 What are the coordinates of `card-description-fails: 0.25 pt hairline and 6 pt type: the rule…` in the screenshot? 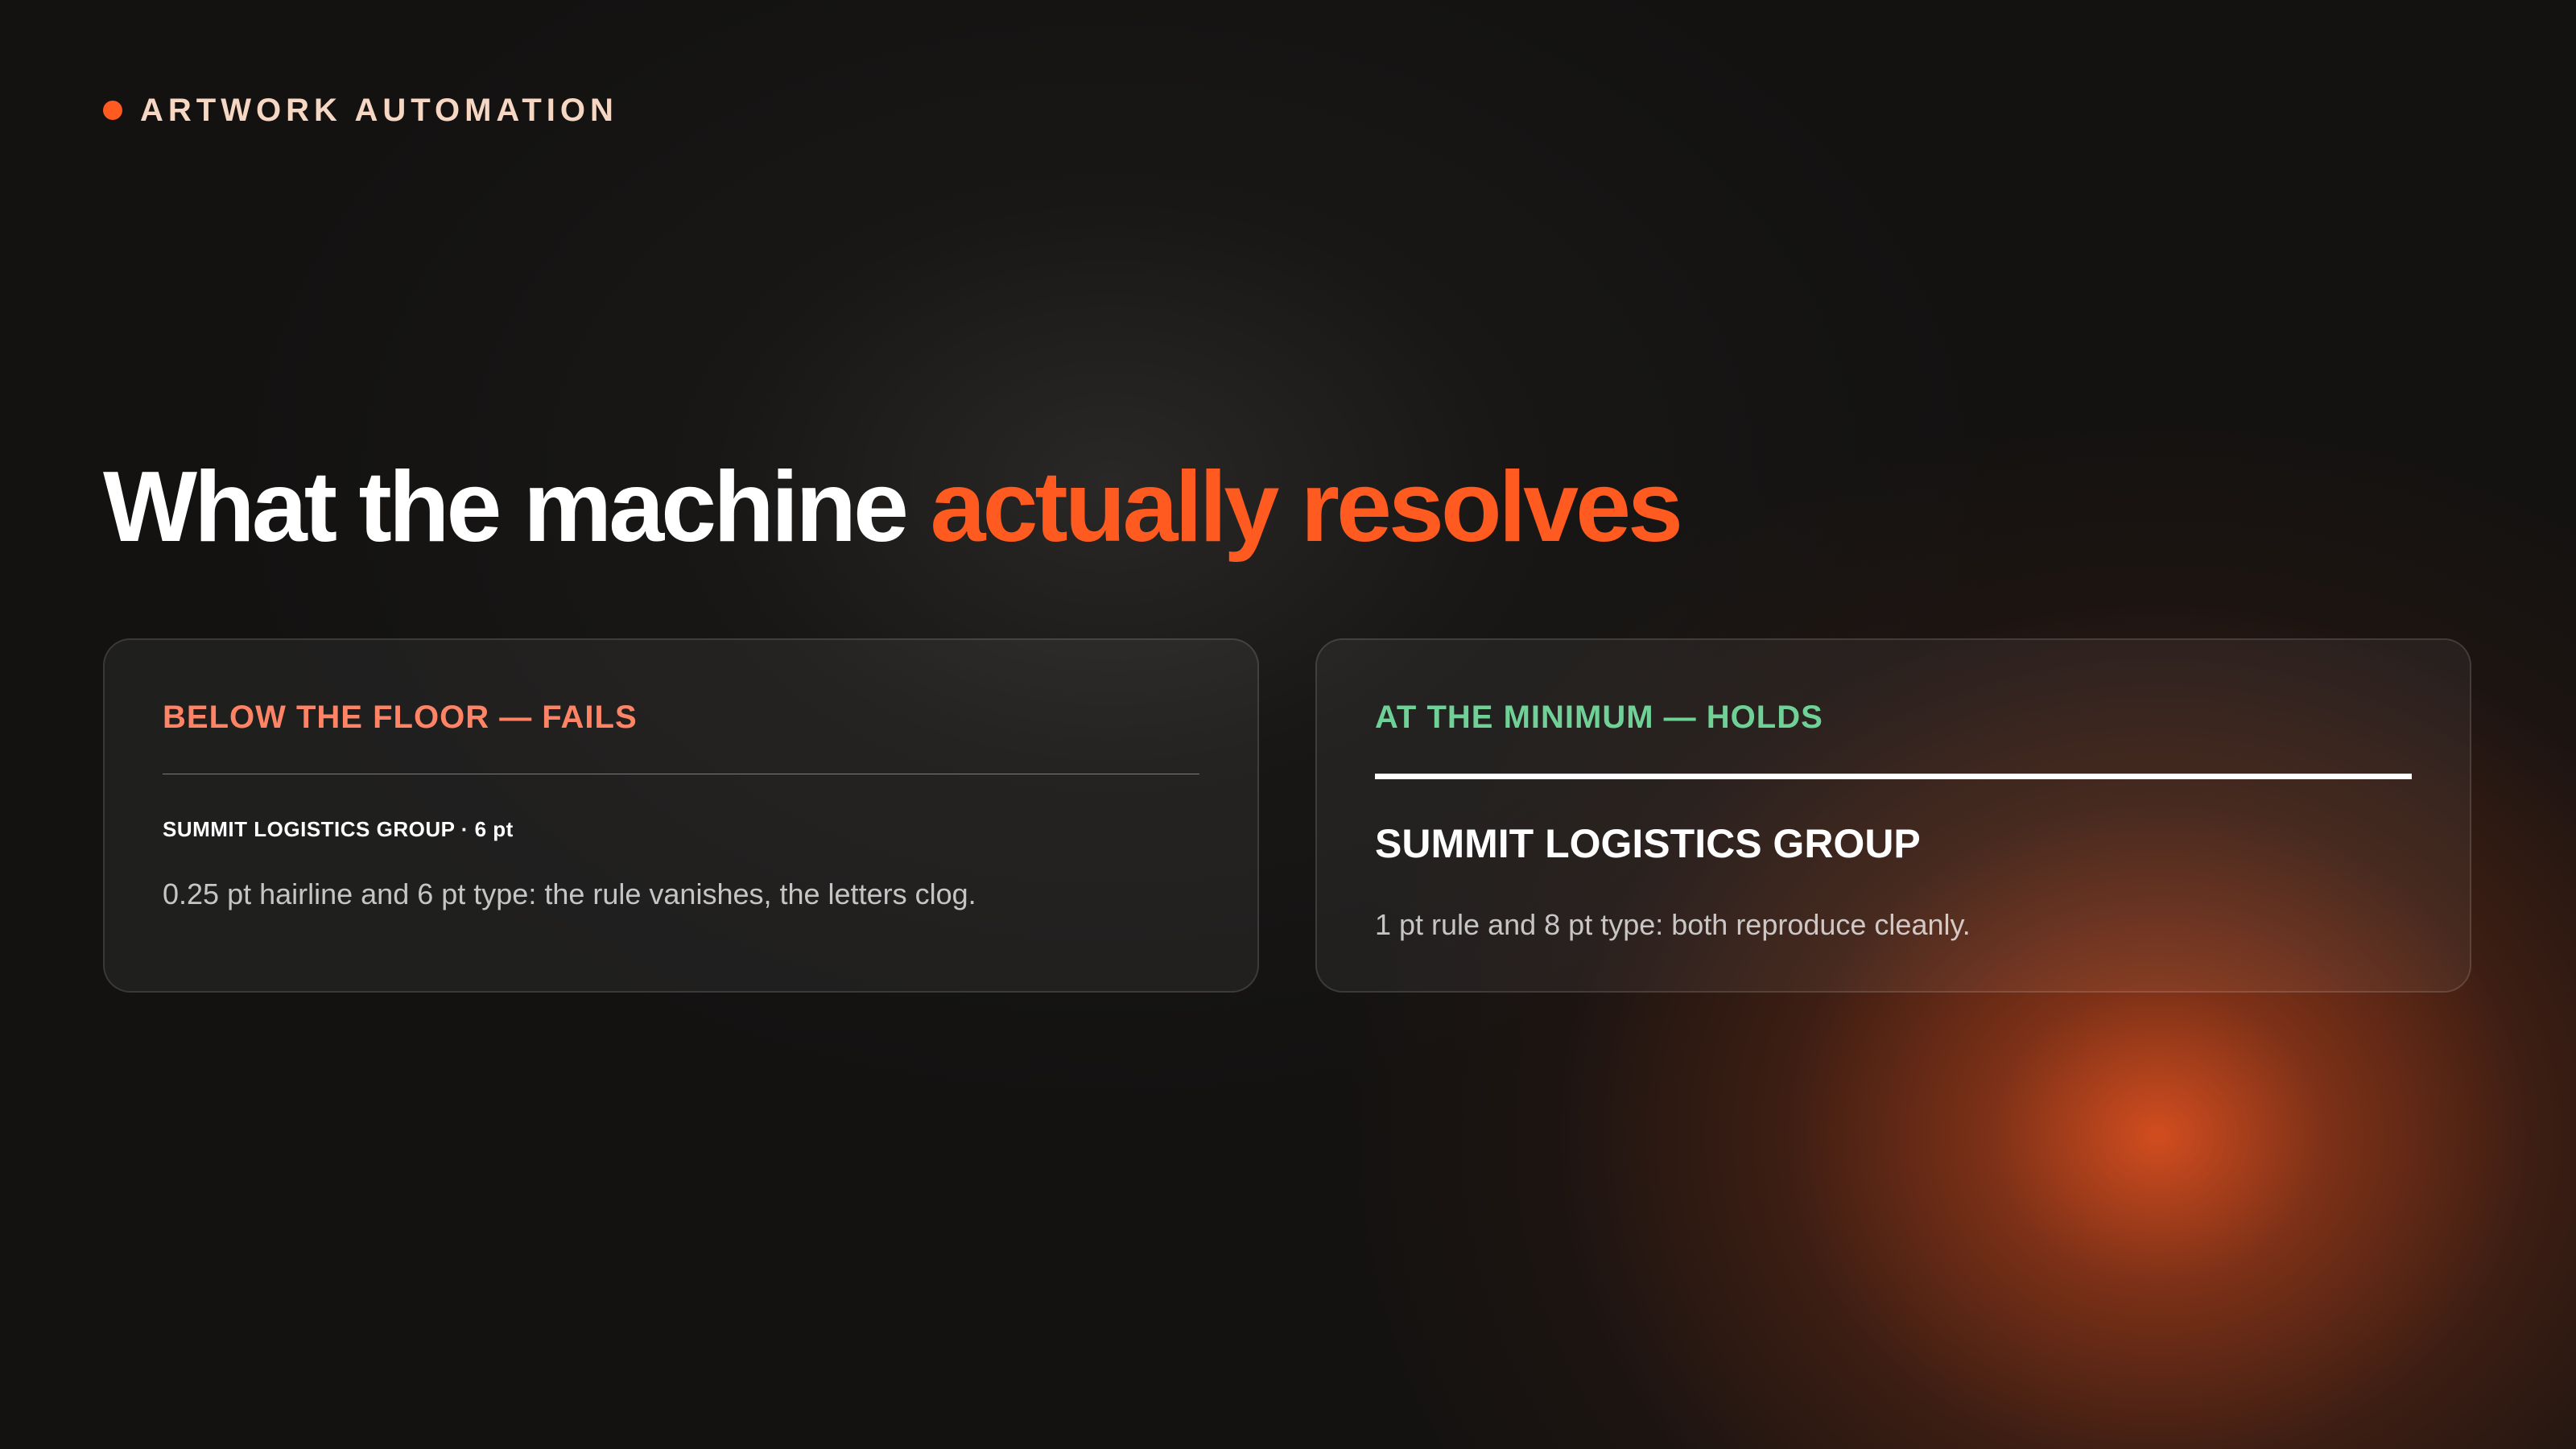 It's located at (569, 893).